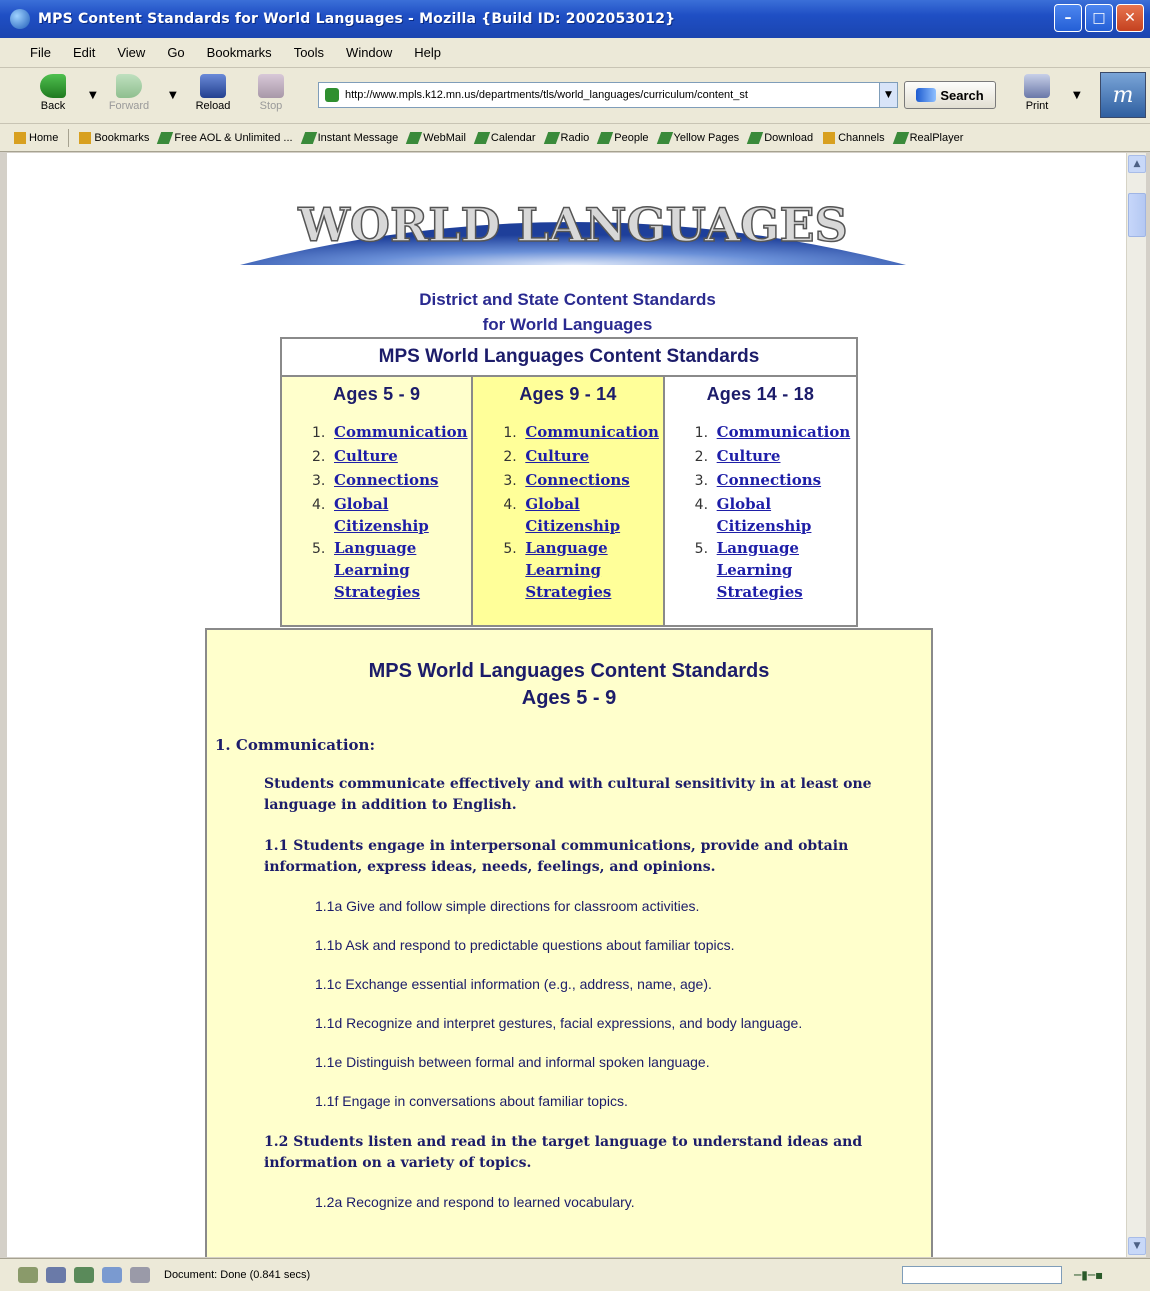 Image resolution: width=1150 pixels, height=1291 pixels. What do you see at coordinates (112, 1275) in the screenshot?
I see `address-book-icon` at bounding box center [112, 1275].